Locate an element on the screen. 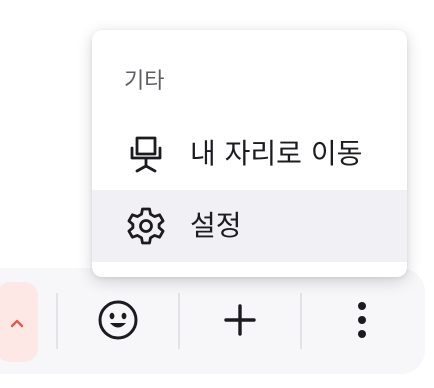 The image size is (434, 388). more-options-button is located at coordinates (362, 322).